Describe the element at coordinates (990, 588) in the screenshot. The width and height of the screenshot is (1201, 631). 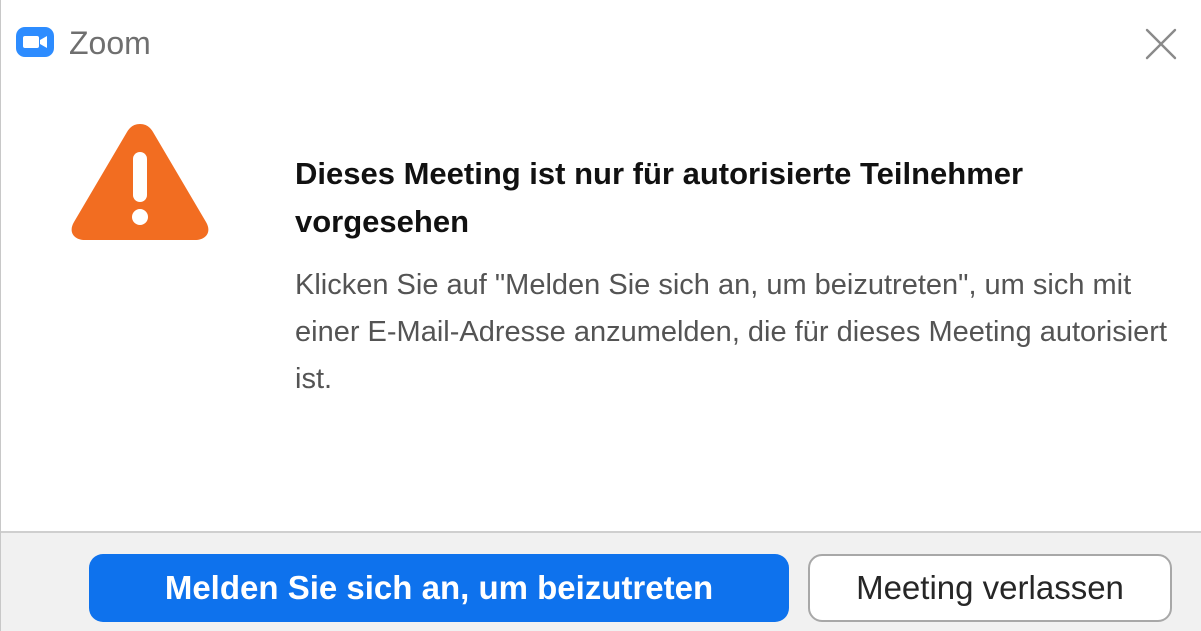
I see `leave-meeting-button: Meeting verlassen` at that location.